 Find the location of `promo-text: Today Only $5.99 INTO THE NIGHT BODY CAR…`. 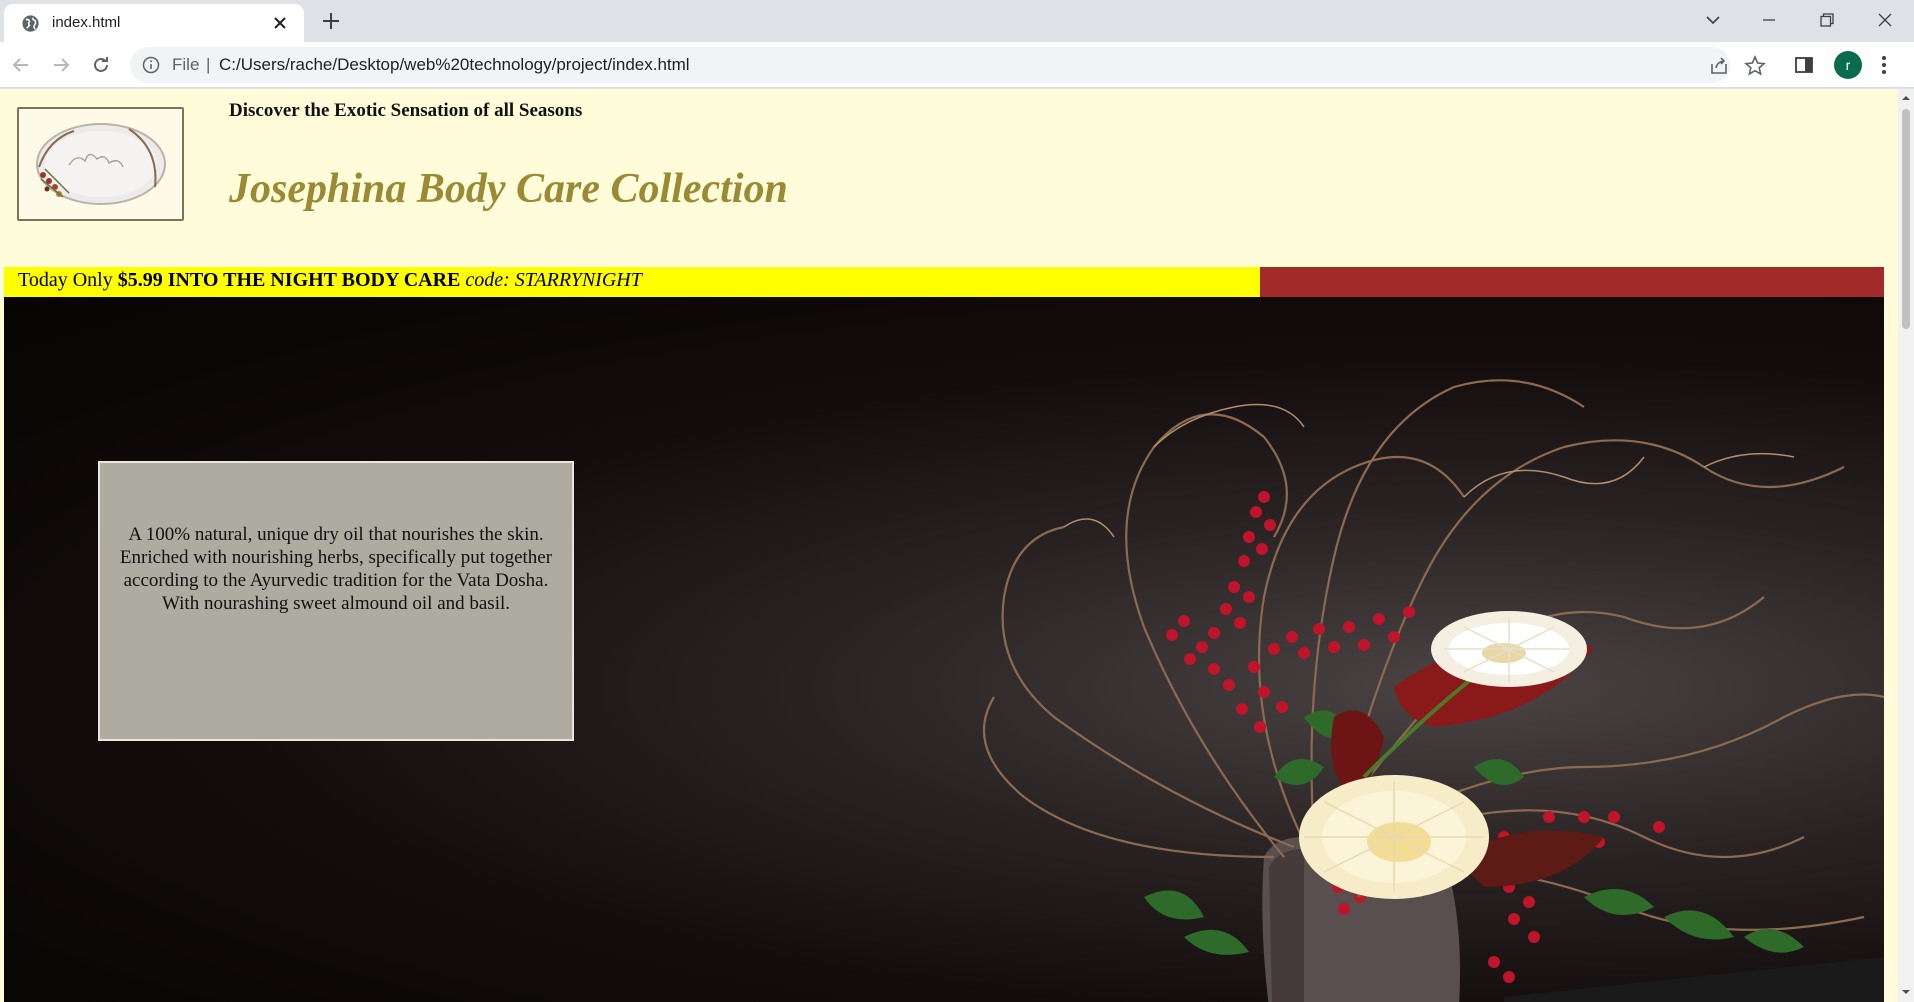

promo-text: Today Only $5.99 INTO THE NIGHT BODY CAR… is located at coordinates (632, 282).